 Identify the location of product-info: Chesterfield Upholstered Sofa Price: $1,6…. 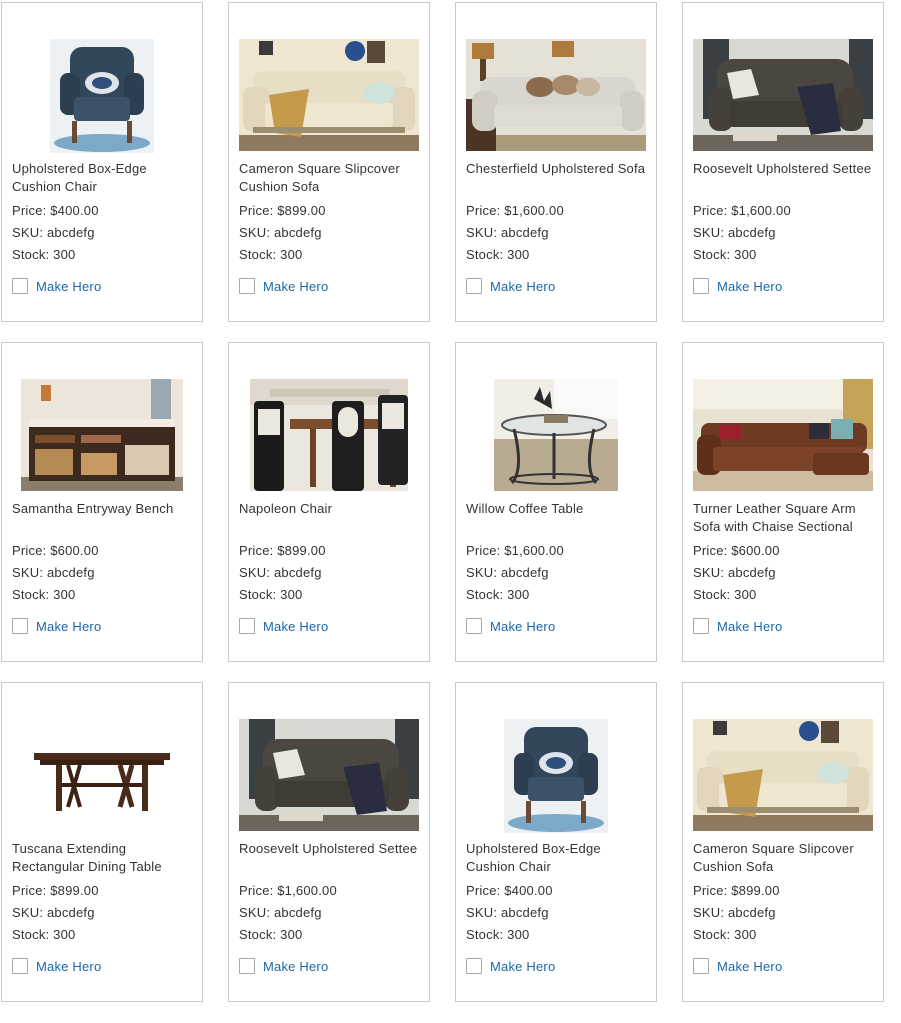
(558, 213).